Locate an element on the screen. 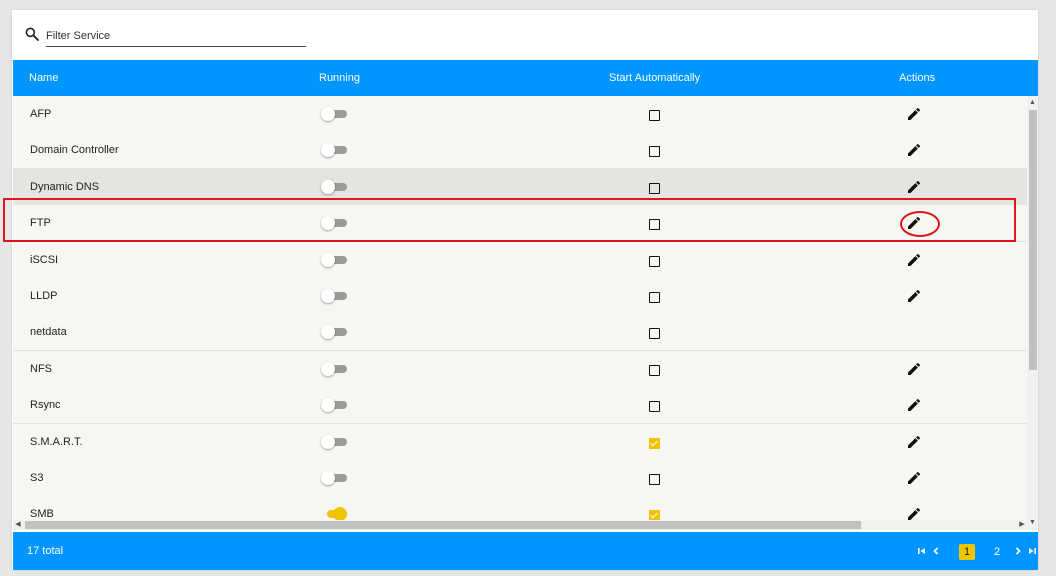  page-2-button: 2 is located at coordinates (997, 552).